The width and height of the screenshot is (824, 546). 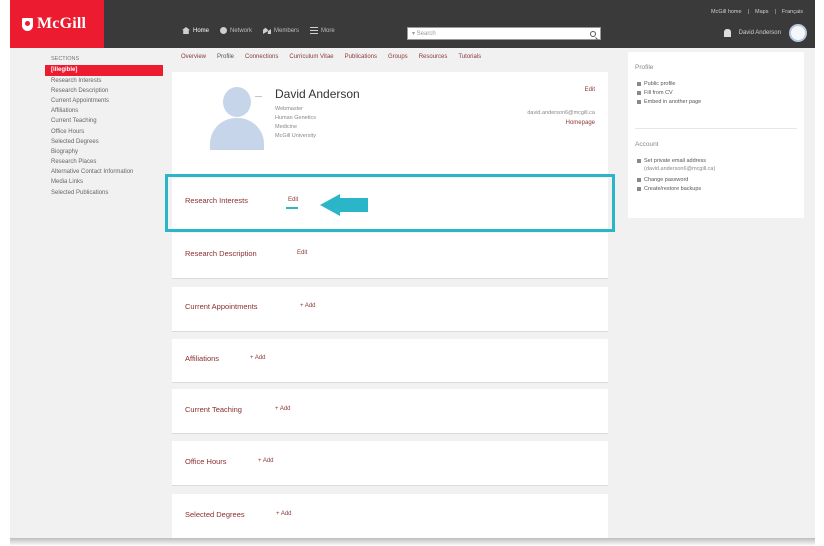 I want to click on link-mcgill-home: McGill home, so click(x=726, y=12).